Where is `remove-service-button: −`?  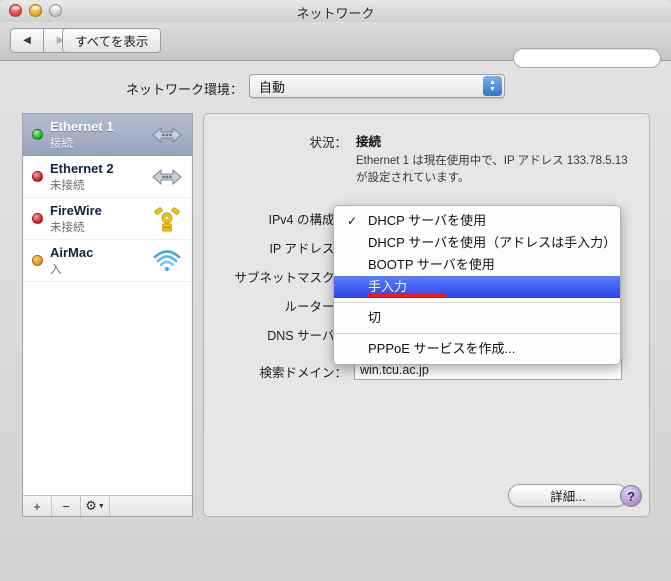
remove-service-button: − is located at coordinates (66, 506).